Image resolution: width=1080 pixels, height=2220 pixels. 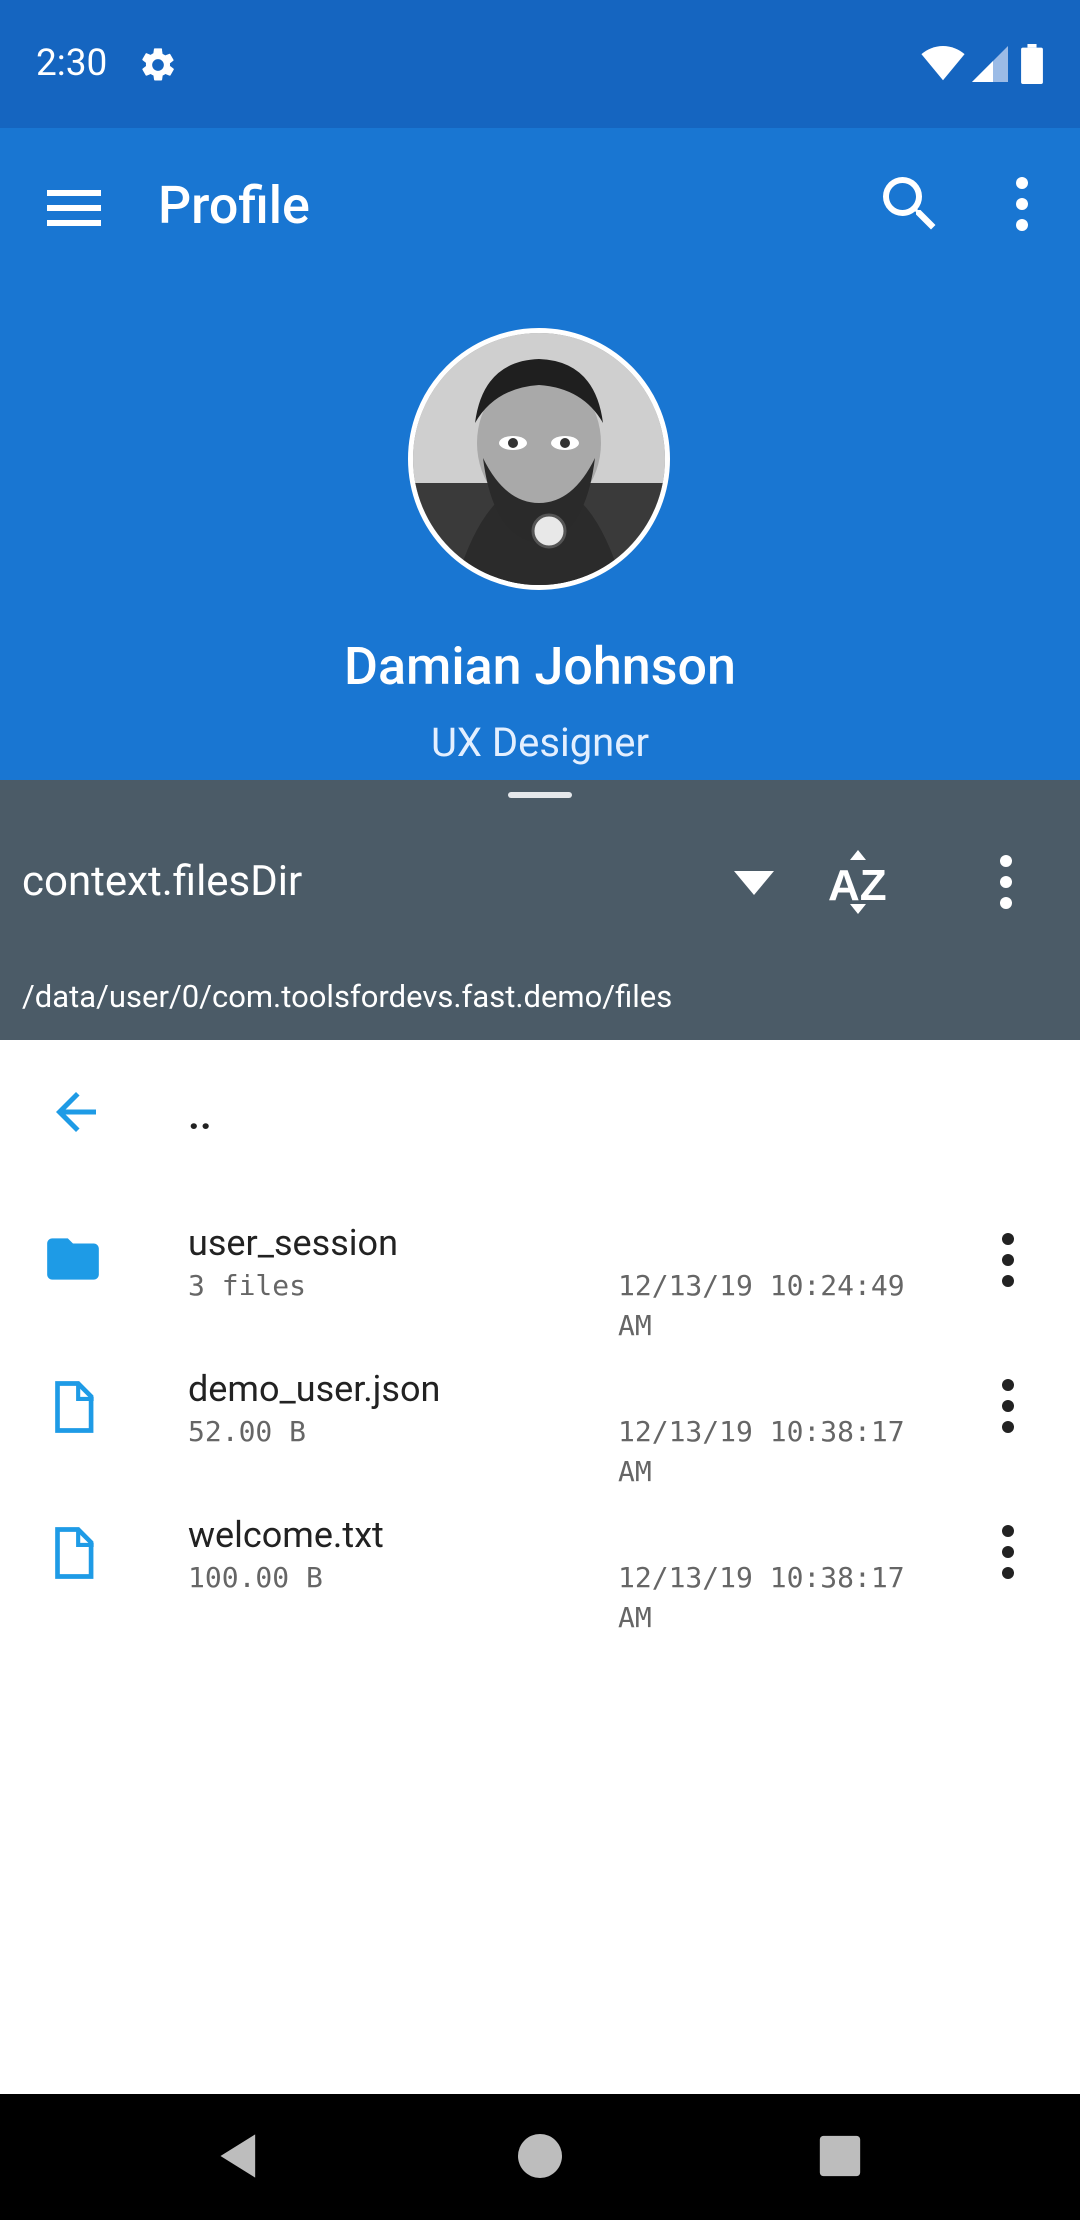 I want to click on item-name: welcome.txt, so click(x=286, y=1535).